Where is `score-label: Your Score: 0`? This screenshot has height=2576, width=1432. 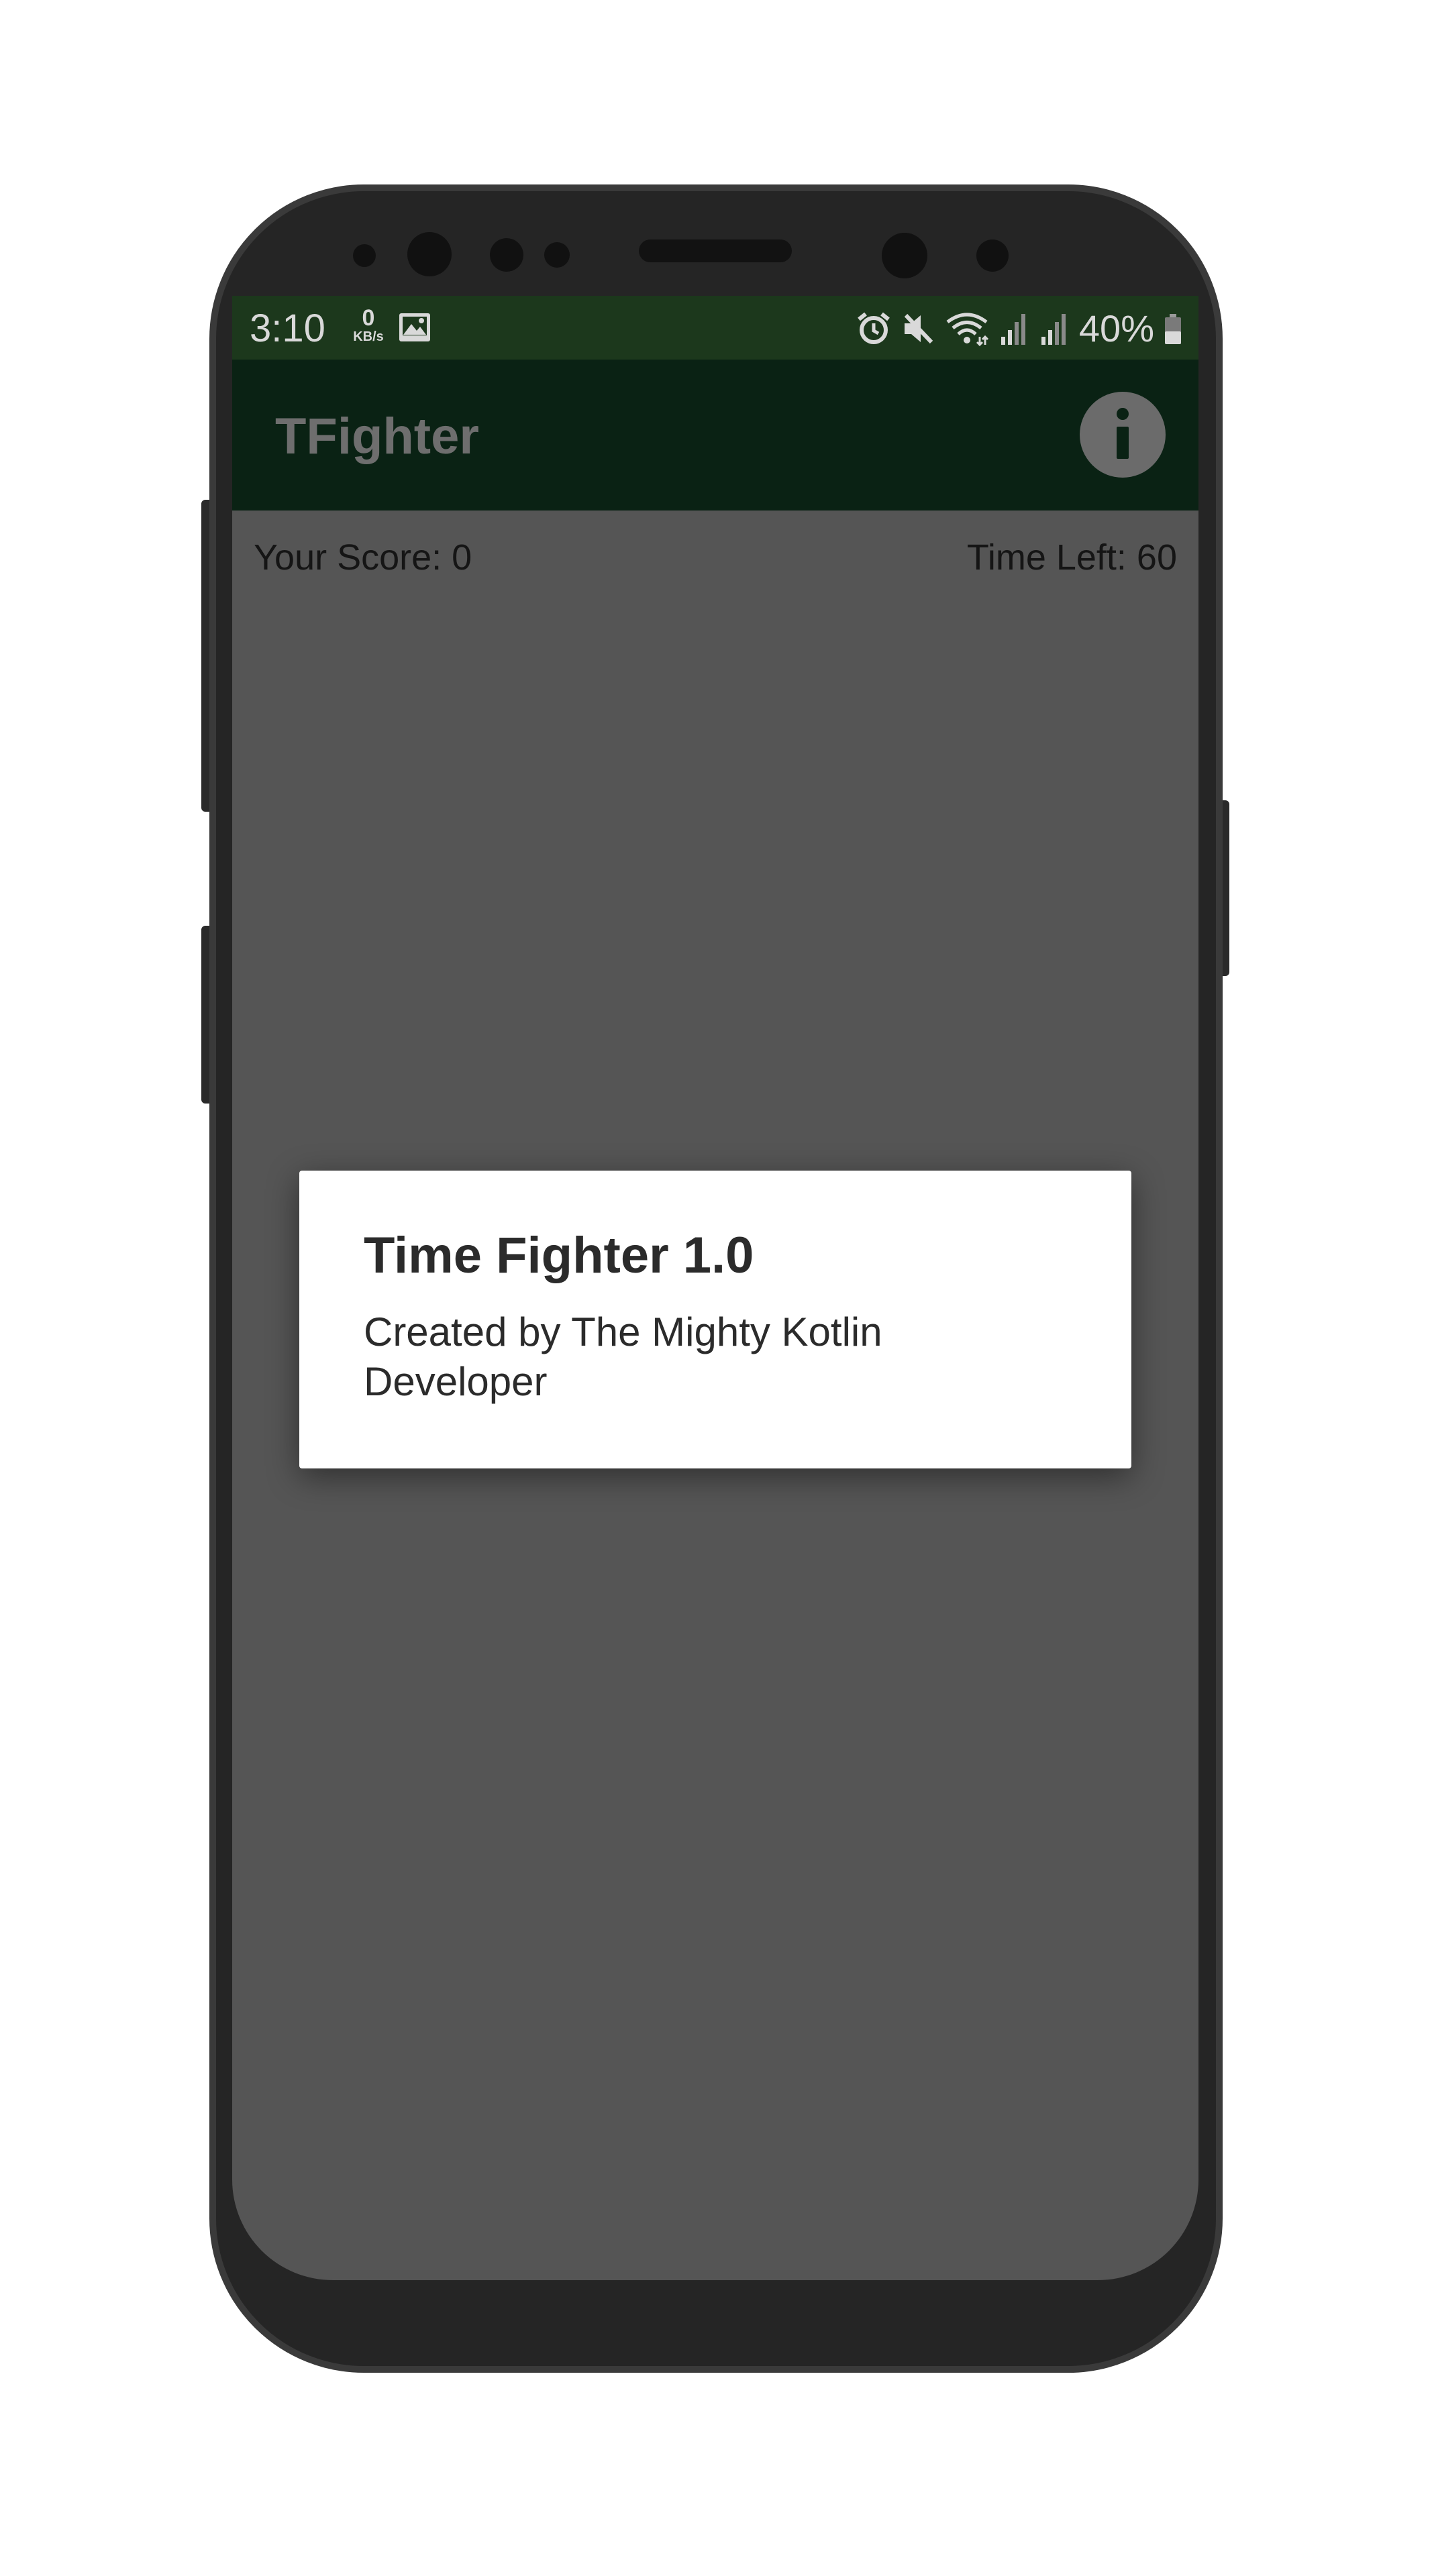
score-label: Your Score: 0 is located at coordinates (363, 557).